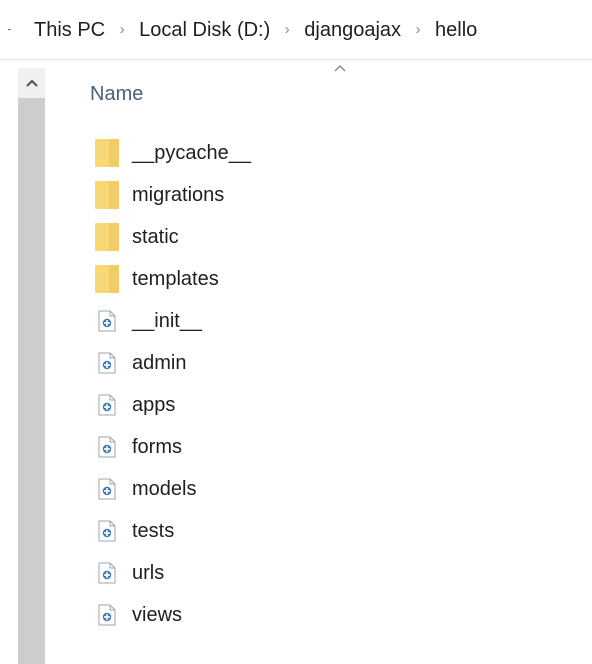 The height and width of the screenshot is (664, 592). I want to click on folder-list-item: static, so click(332, 237).